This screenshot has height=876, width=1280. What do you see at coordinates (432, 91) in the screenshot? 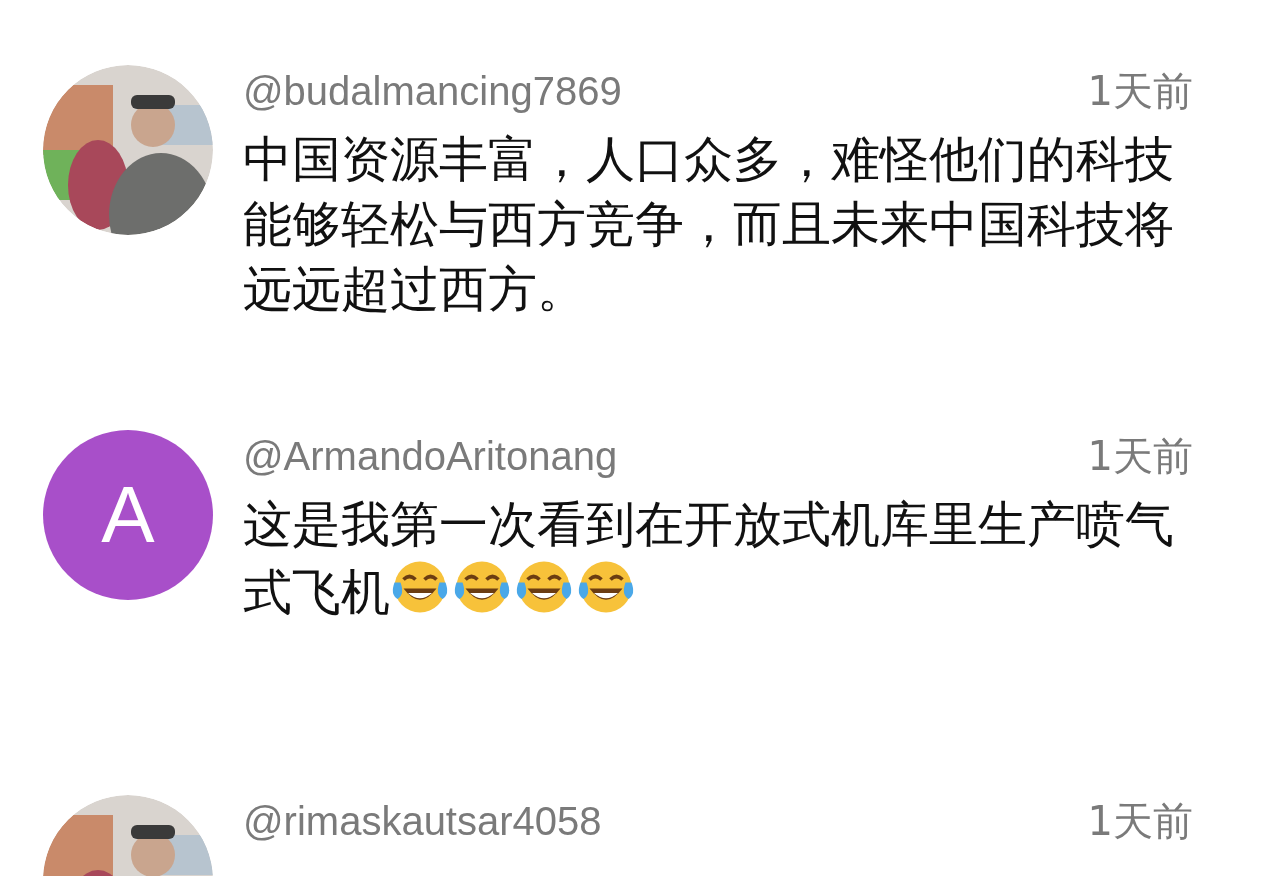
I see `username: @budalmancing7869` at bounding box center [432, 91].